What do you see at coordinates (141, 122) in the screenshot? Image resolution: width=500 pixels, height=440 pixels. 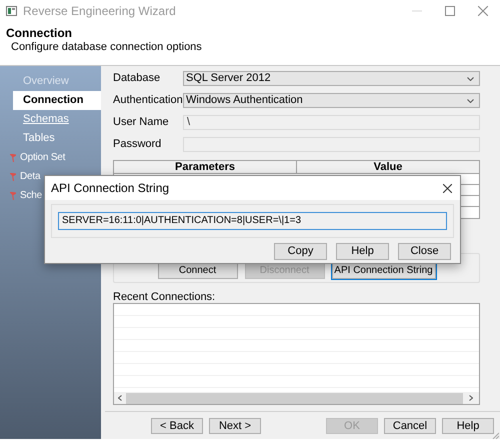 I see `field-label: User Name` at bounding box center [141, 122].